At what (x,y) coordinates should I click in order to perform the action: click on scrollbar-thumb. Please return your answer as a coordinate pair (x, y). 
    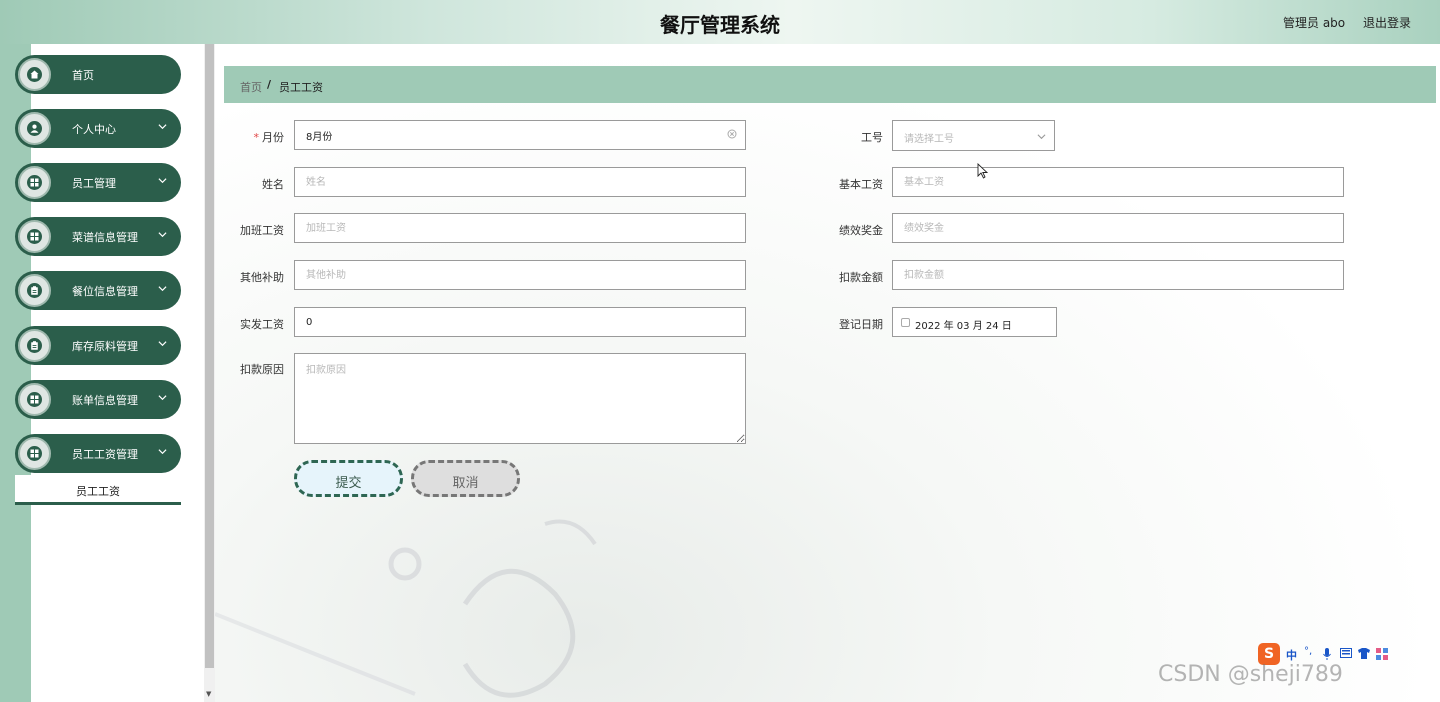
    Looking at the image, I should click on (209, 356).